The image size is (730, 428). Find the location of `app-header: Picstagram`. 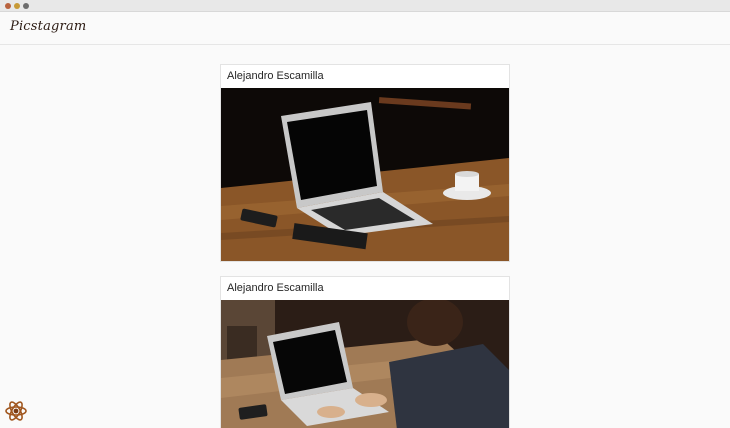

app-header: Picstagram is located at coordinates (365, 28).